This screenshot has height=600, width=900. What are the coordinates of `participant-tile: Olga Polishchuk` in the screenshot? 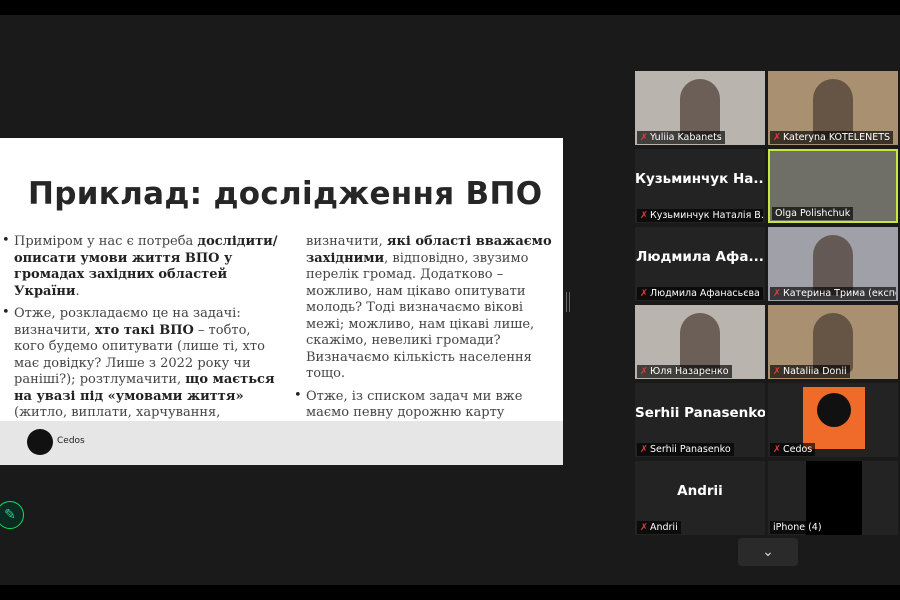 It's located at (833, 186).